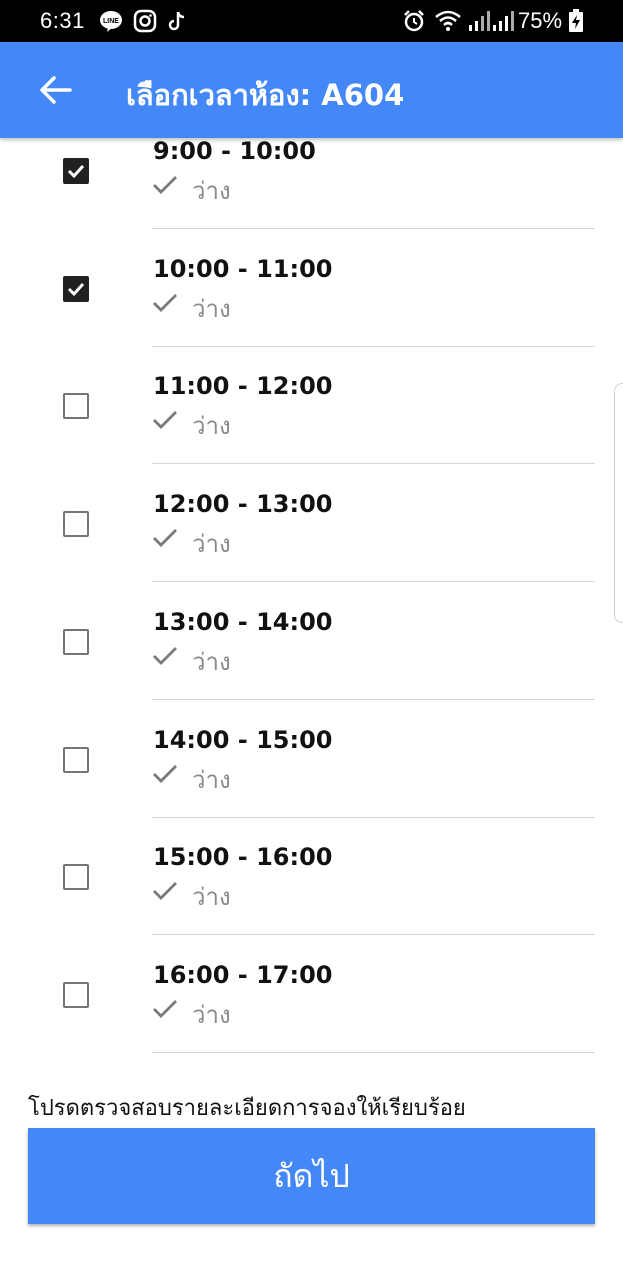 This screenshot has height=1280, width=623. I want to click on slot-time: 12:00 - 13:00, so click(243, 504).